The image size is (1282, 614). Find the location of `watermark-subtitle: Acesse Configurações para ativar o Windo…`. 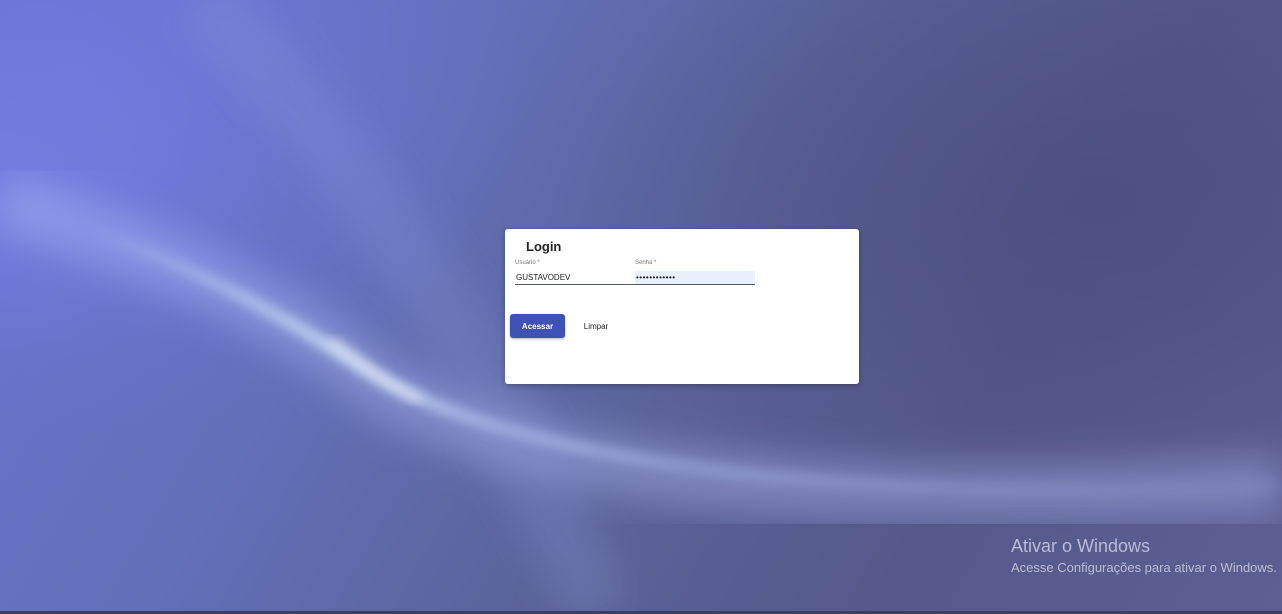

watermark-subtitle: Acesse Configurações para ativar o Windo… is located at coordinates (1144, 567).